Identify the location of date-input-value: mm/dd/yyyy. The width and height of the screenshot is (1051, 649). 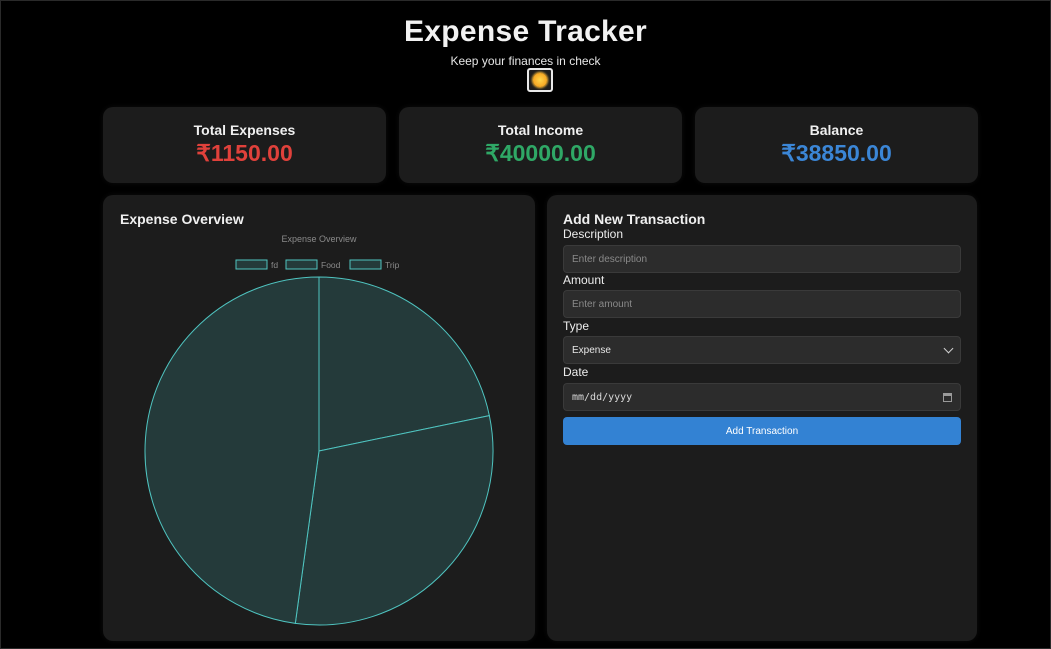
(602, 397).